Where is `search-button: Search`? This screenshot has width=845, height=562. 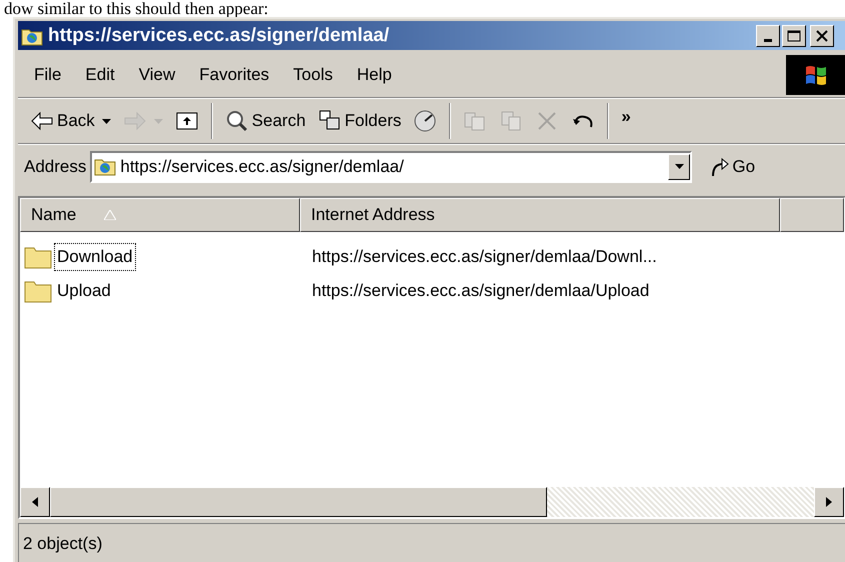 search-button: Search is located at coordinates (265, 121).